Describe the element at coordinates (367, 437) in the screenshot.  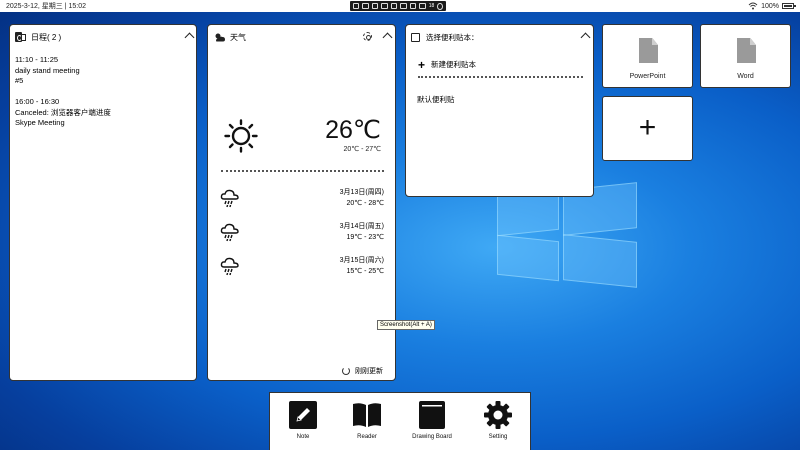
I see `dock-label: Reader` at that location.